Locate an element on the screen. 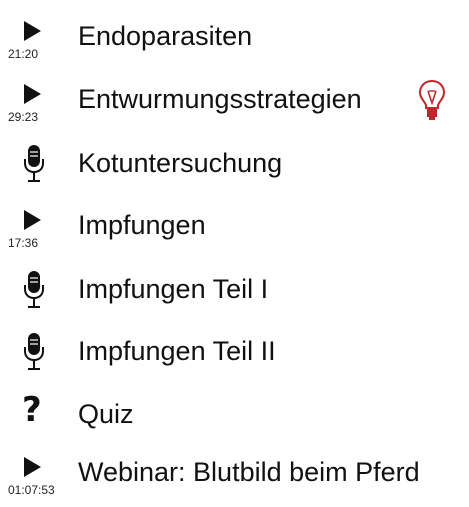 The width and height of the screenshot is (469, 507). lesson-item-webinar-blutbild: 01:07:53 Webinar: Blutbild beim Pferd is located at coordinates (234, 475).